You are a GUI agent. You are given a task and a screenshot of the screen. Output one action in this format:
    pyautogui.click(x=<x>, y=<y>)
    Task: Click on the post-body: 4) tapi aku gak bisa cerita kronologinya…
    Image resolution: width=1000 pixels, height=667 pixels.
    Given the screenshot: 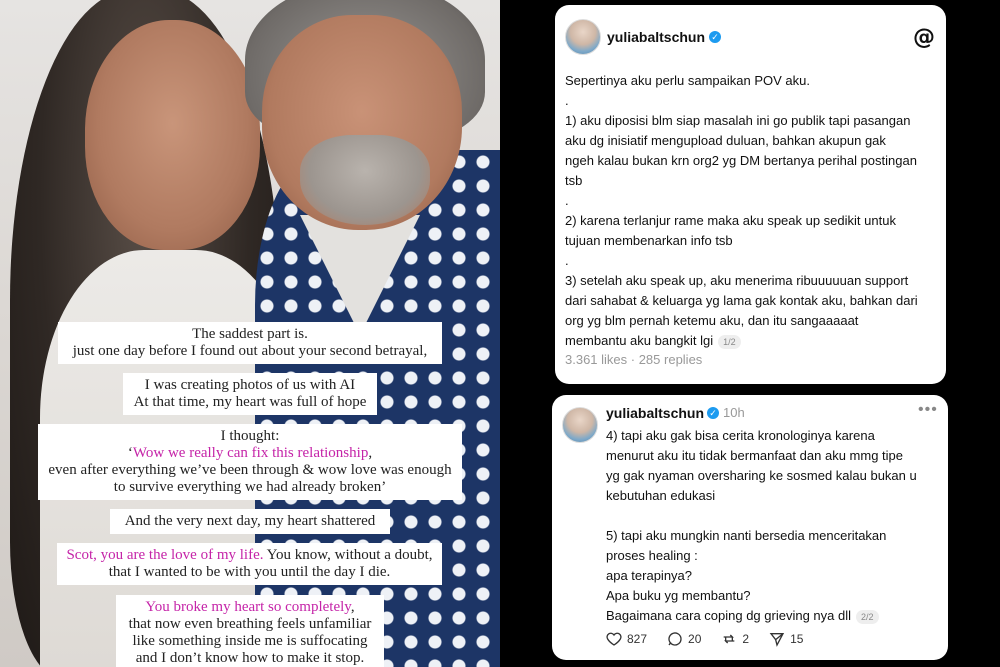 What is the action you would take?
    pyautogui.click(x=761, y=526)
    